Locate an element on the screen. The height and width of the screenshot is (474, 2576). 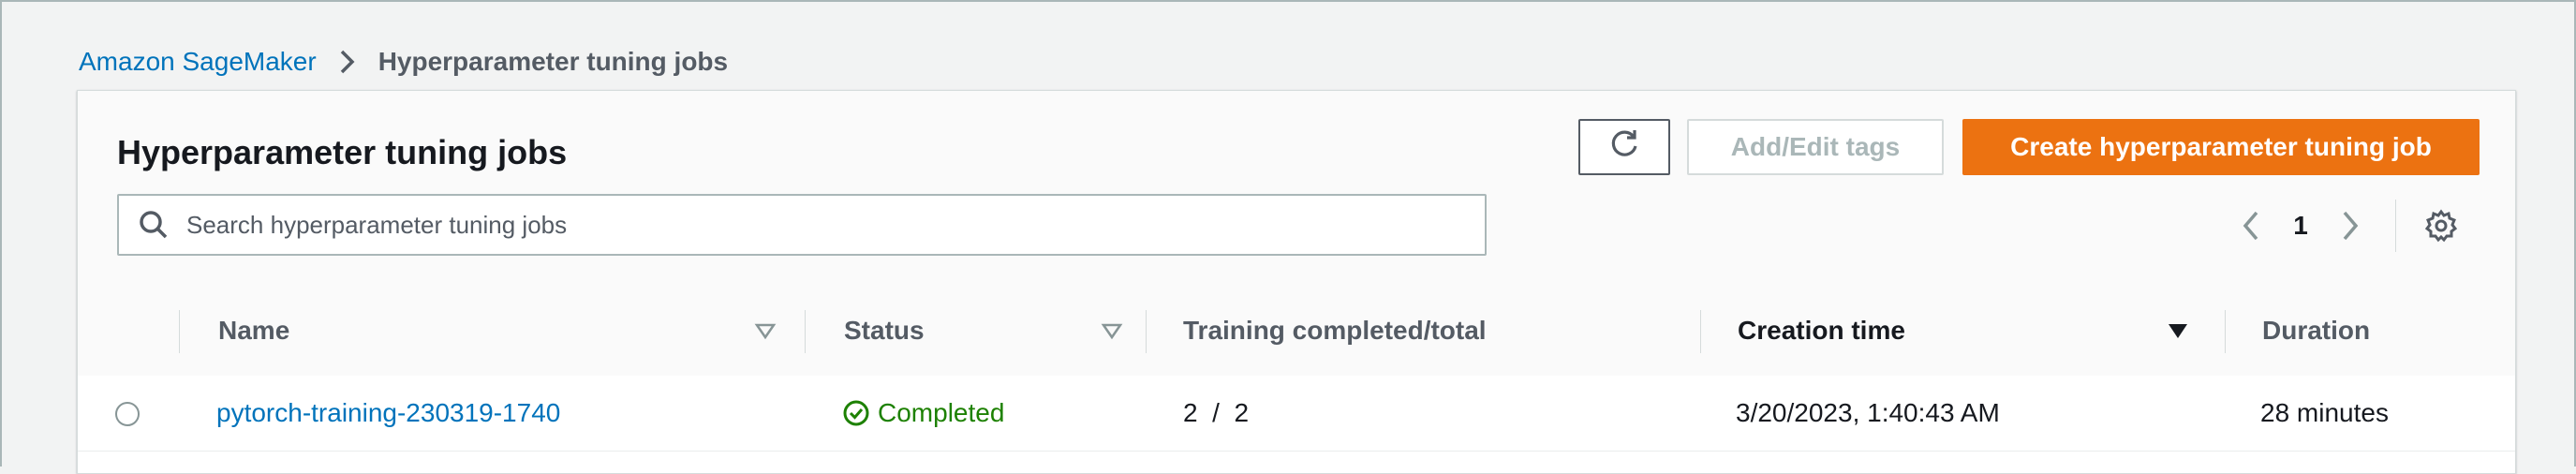
add-edit-tags-button: Add/Edit tags is located at coordinates (1815, 147).